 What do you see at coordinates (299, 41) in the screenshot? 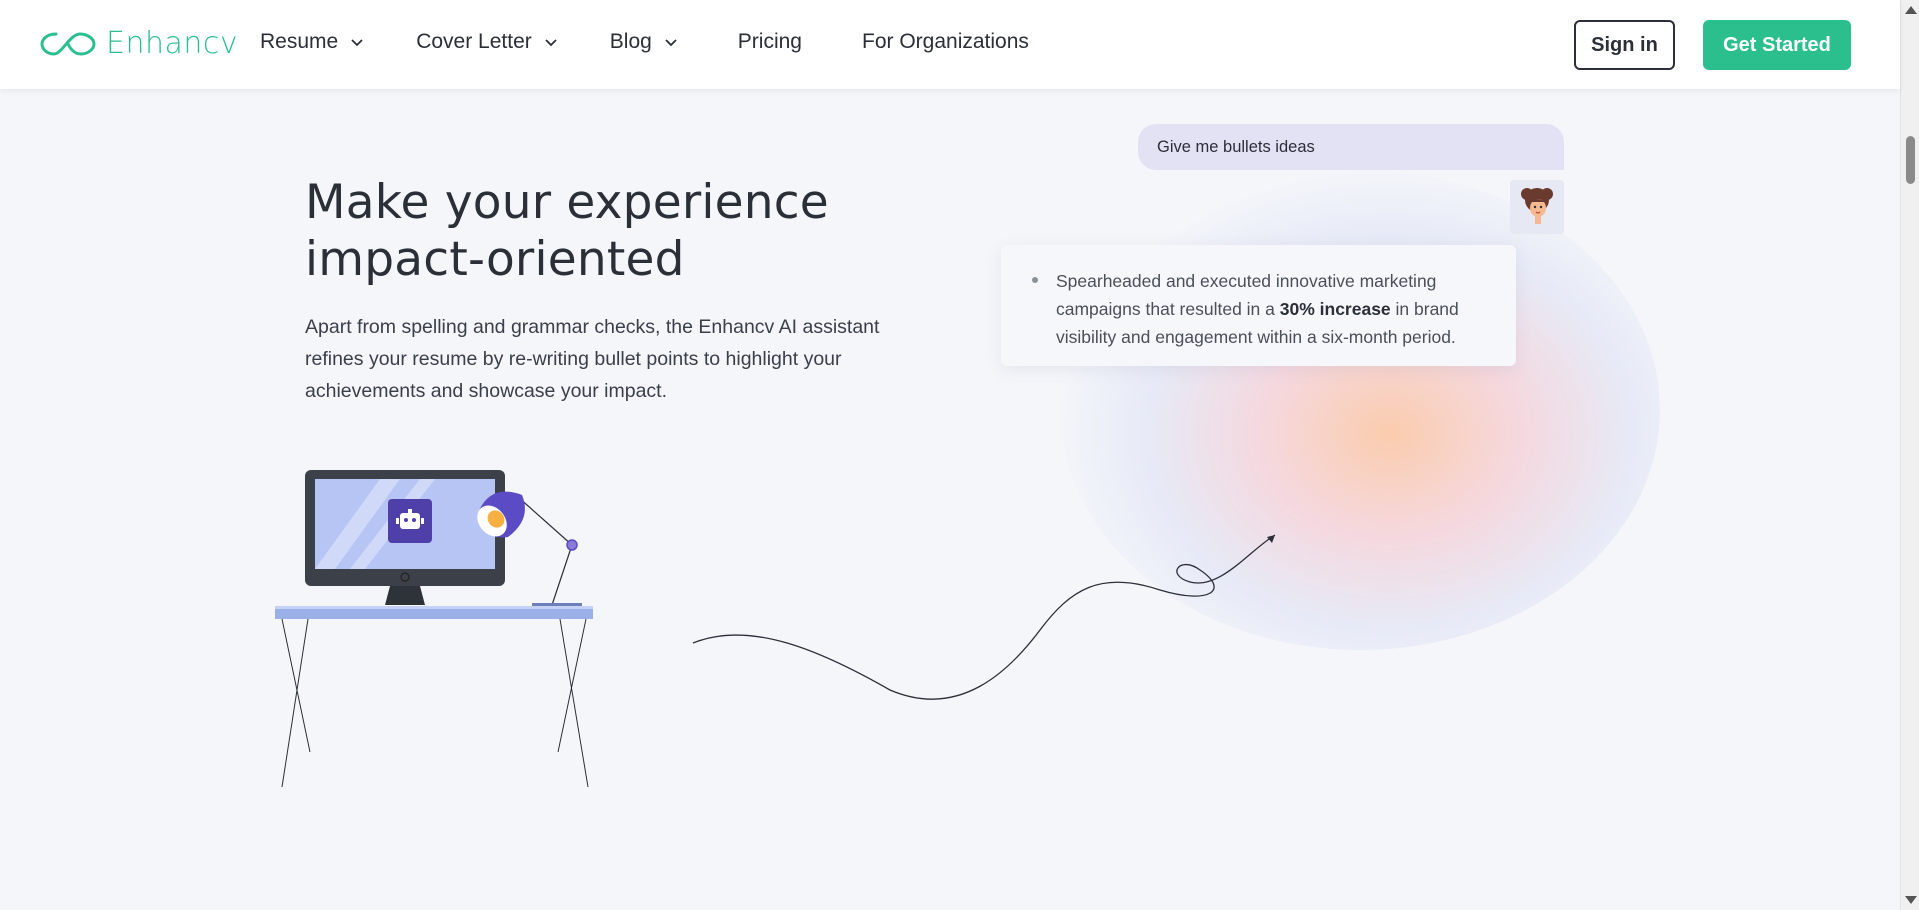
I see `nav-item-label: Resume` at bounding box center [299, 41].